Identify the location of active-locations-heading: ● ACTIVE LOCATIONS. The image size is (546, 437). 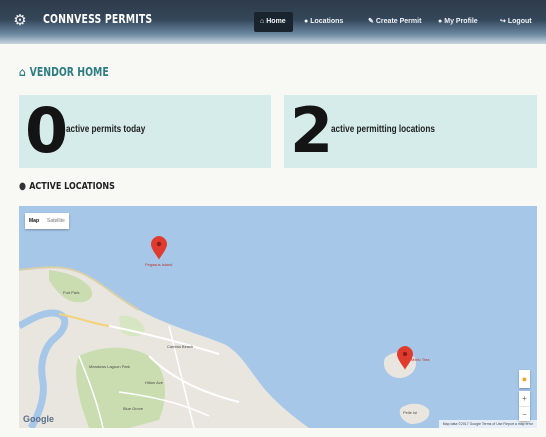
(67, 188).